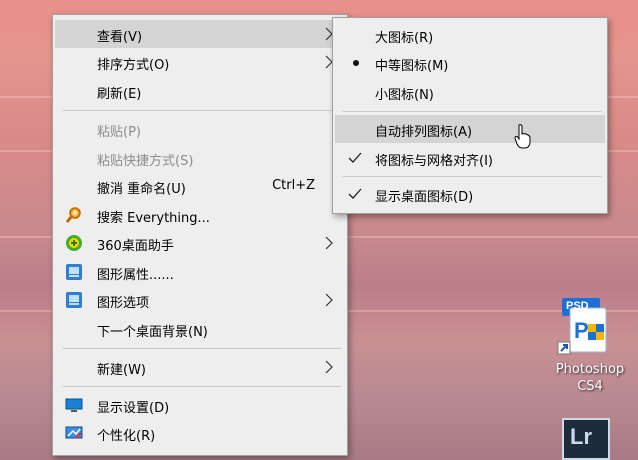 This screenshot has width=638, height=460. What do you see at coordinates (152, 332) in the screenshot?
I see `menu-item-label: 下一个桌面背景(N)` at bounding box center [152, 332].